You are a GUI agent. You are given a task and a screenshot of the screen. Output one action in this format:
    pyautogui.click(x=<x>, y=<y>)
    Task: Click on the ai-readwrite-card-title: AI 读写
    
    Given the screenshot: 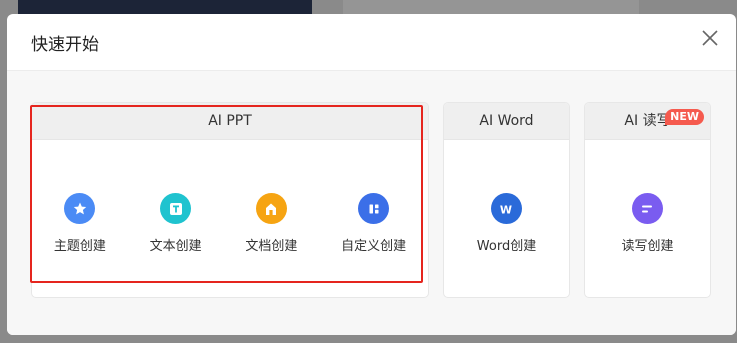 What is the action you would take?
    pyautogui.click(x=647, y=121)
    